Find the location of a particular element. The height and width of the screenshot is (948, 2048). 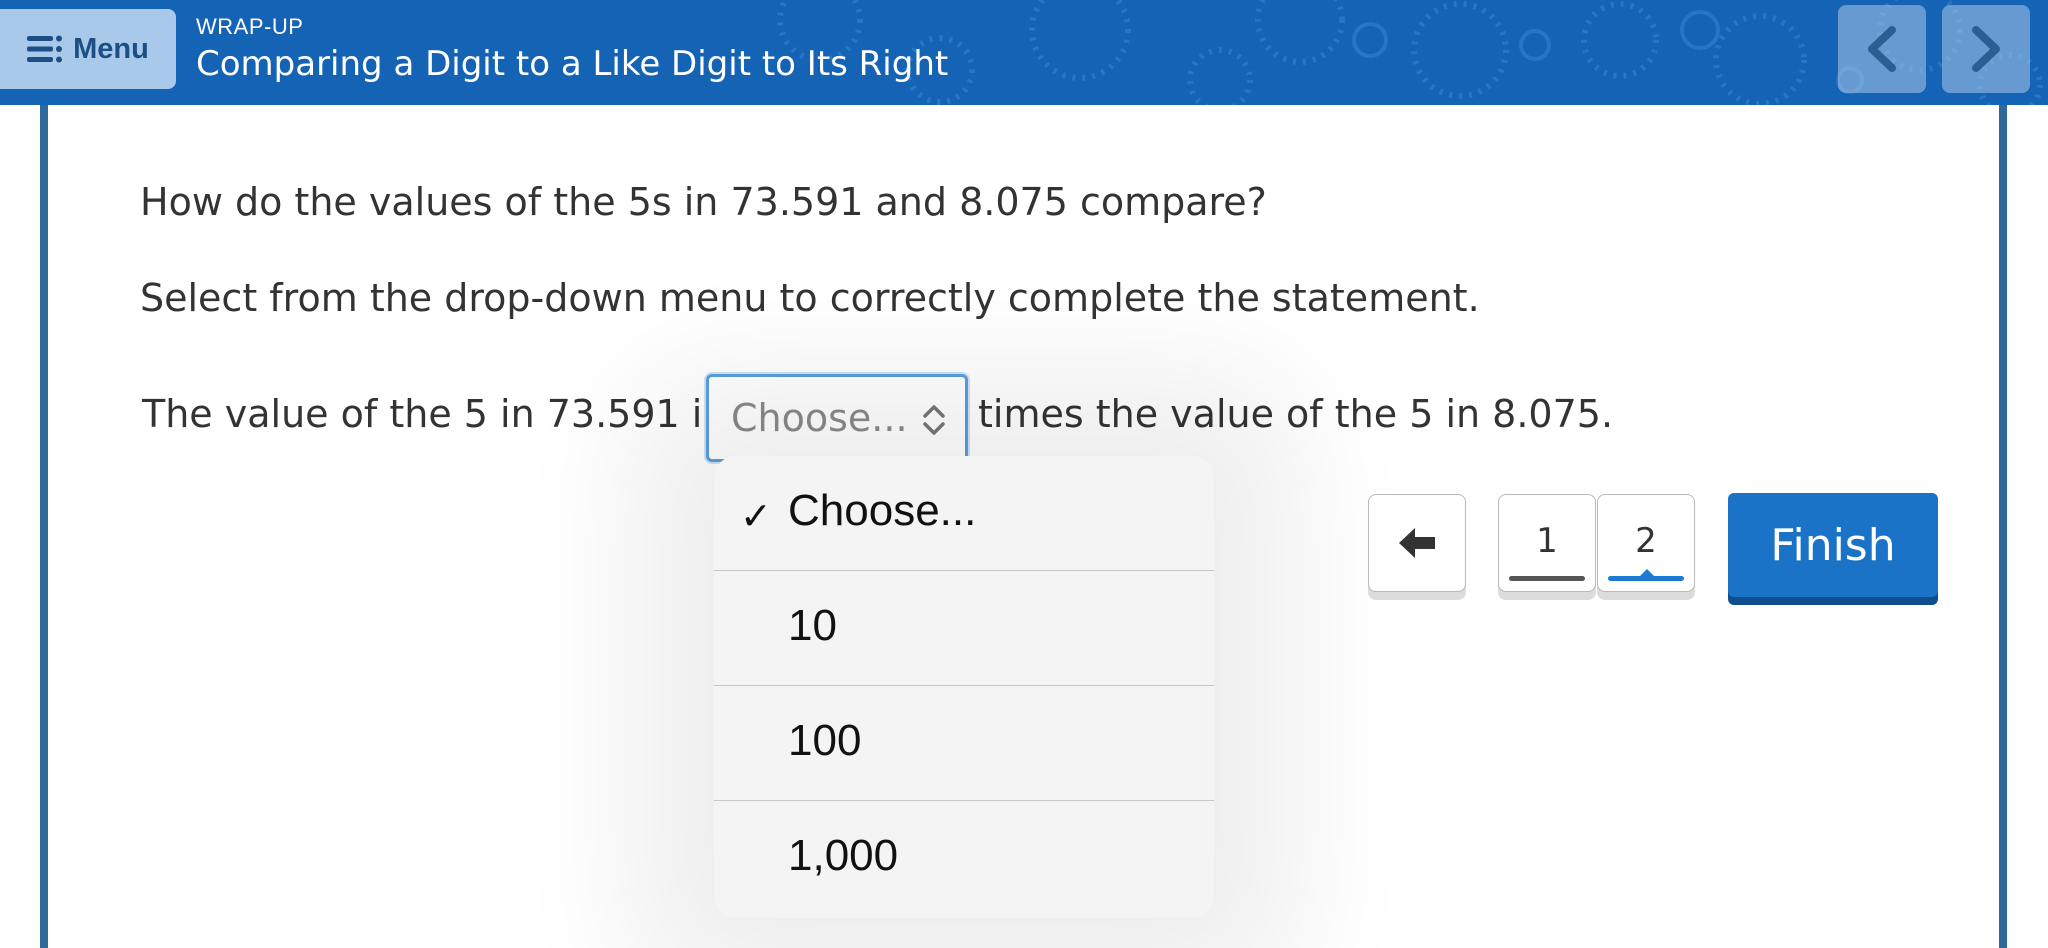

chevron-right-icon is located at coordinates (1986, 49).